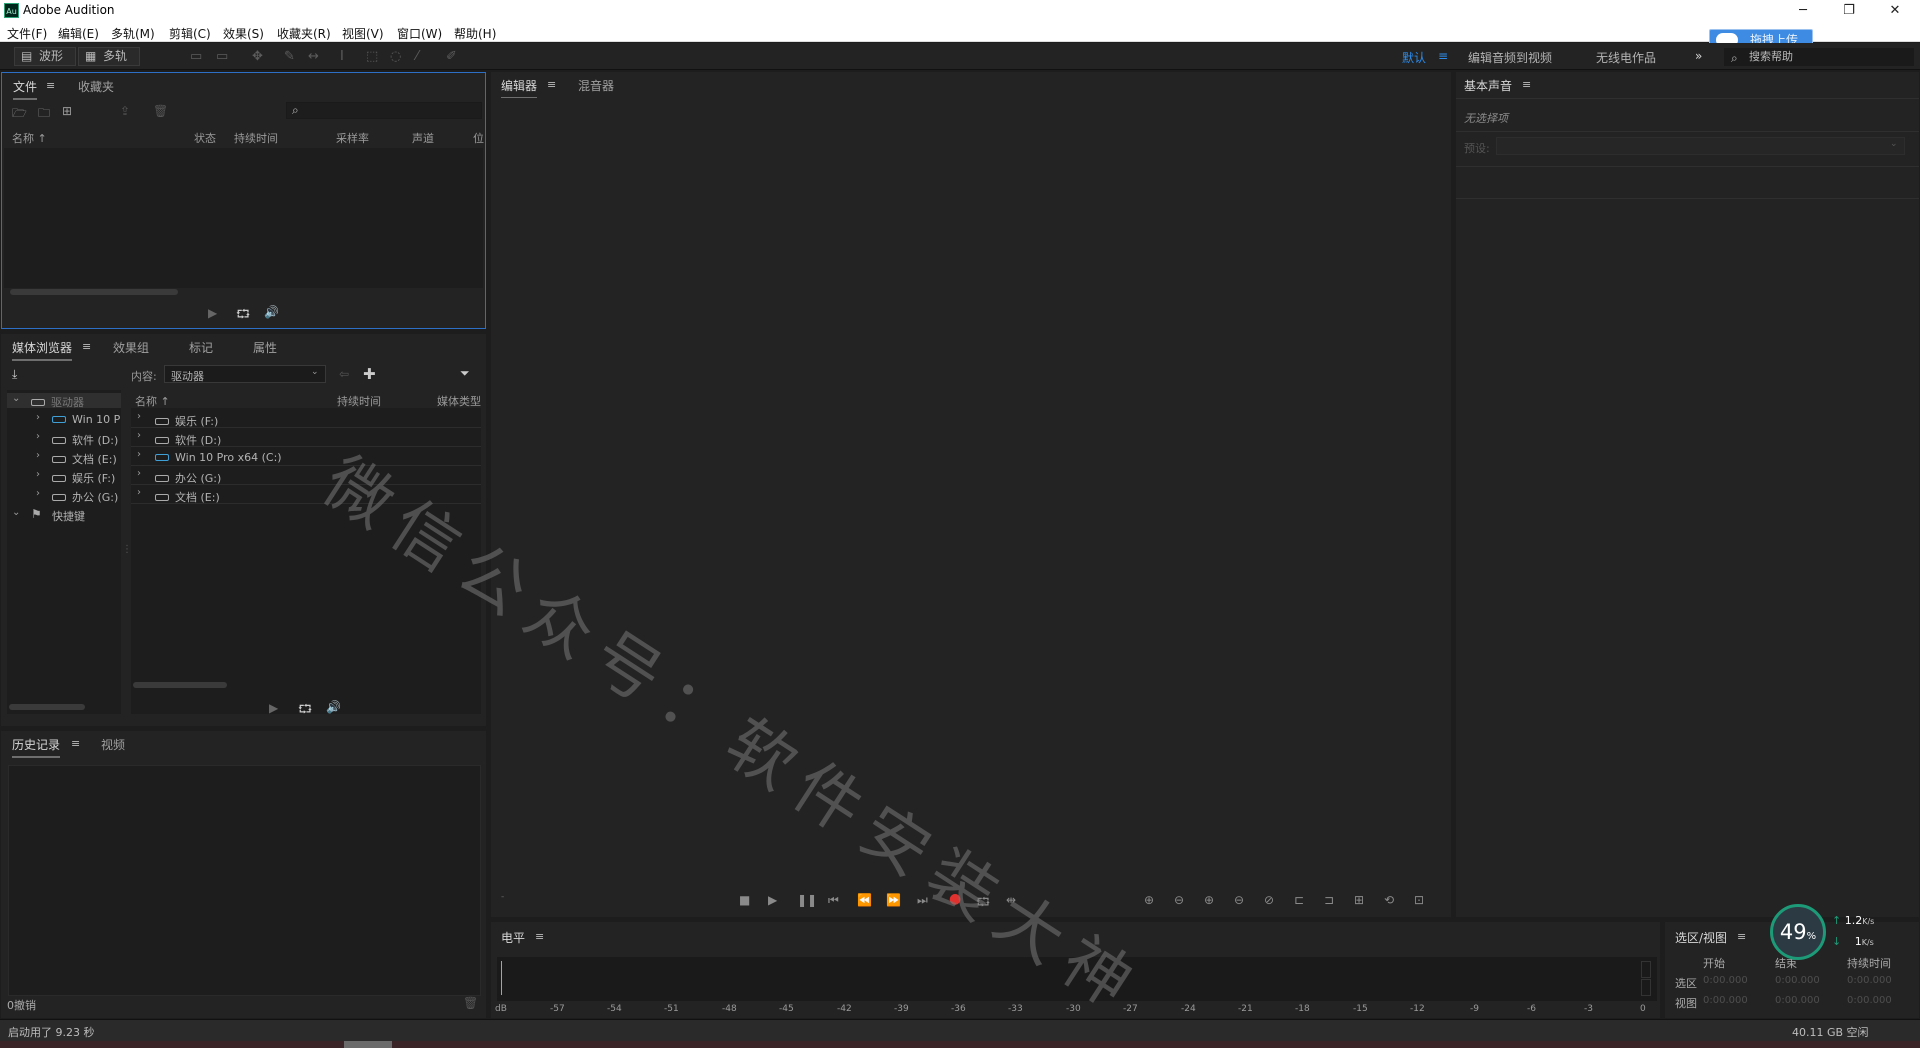 The image size is (1920, 1048). What do you see at coordinates (983, 903) in the screenshot?
I see `loop-playback-button: ⮔` at bounding box center [983, 903].